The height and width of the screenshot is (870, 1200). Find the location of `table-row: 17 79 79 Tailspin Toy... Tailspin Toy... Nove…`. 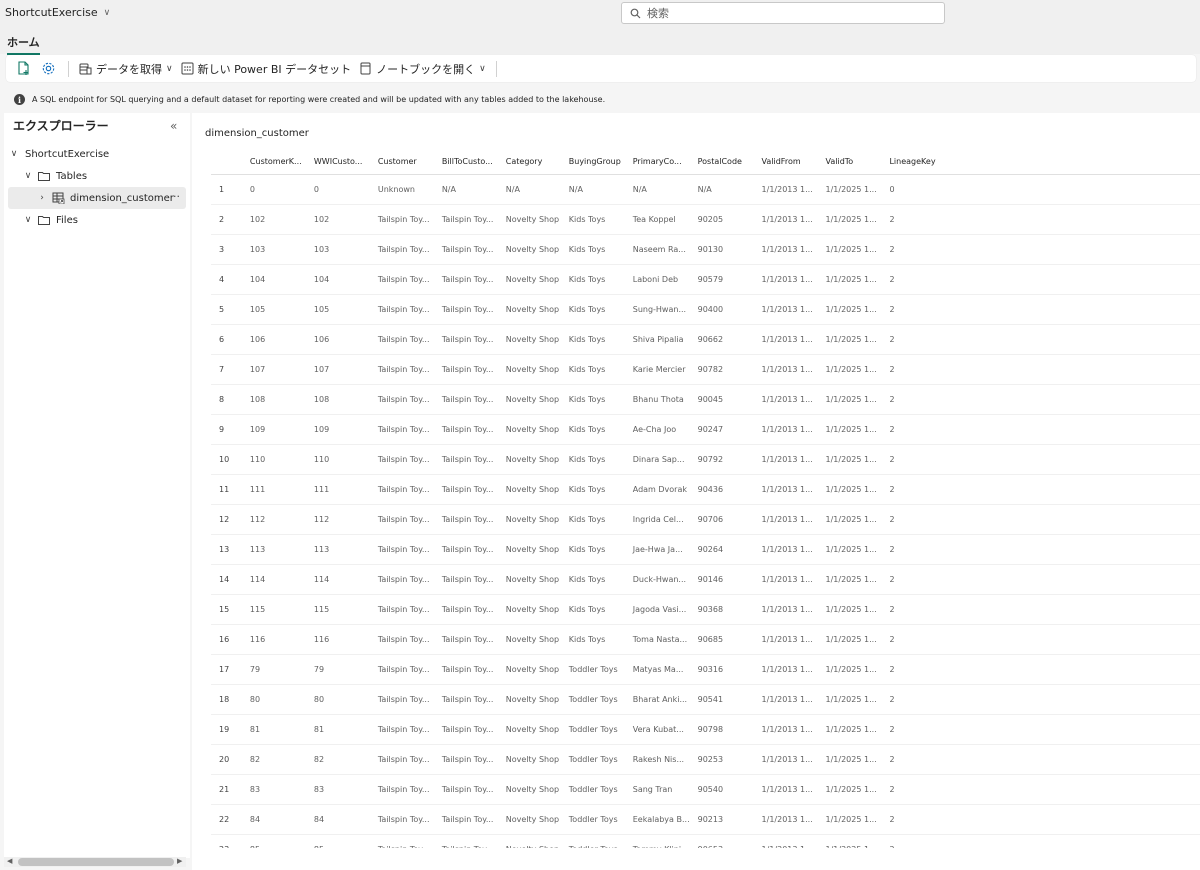

table-row: 17 79 79 Tailspin Toy... Tailspin Toy... Nove… is located at coordinates (705, 669).